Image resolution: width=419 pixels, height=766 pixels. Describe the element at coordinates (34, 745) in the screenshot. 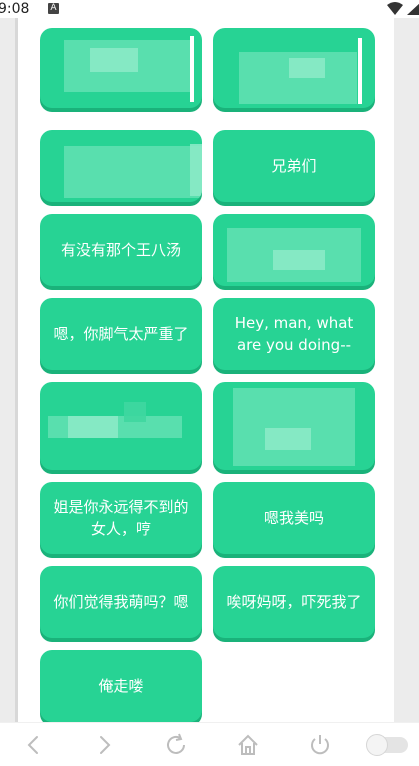

I see `chevron-left-icon` at that location.